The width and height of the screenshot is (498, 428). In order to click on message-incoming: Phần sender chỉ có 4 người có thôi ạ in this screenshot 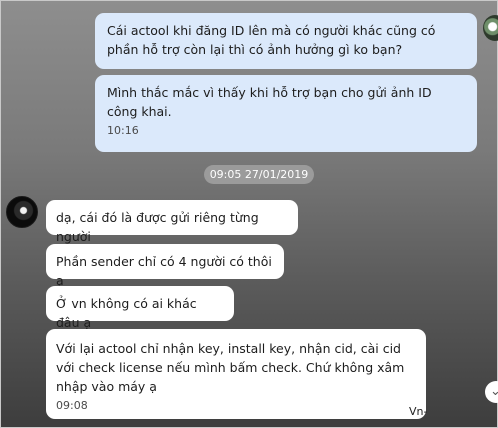, I will do `click(165, 266)`.